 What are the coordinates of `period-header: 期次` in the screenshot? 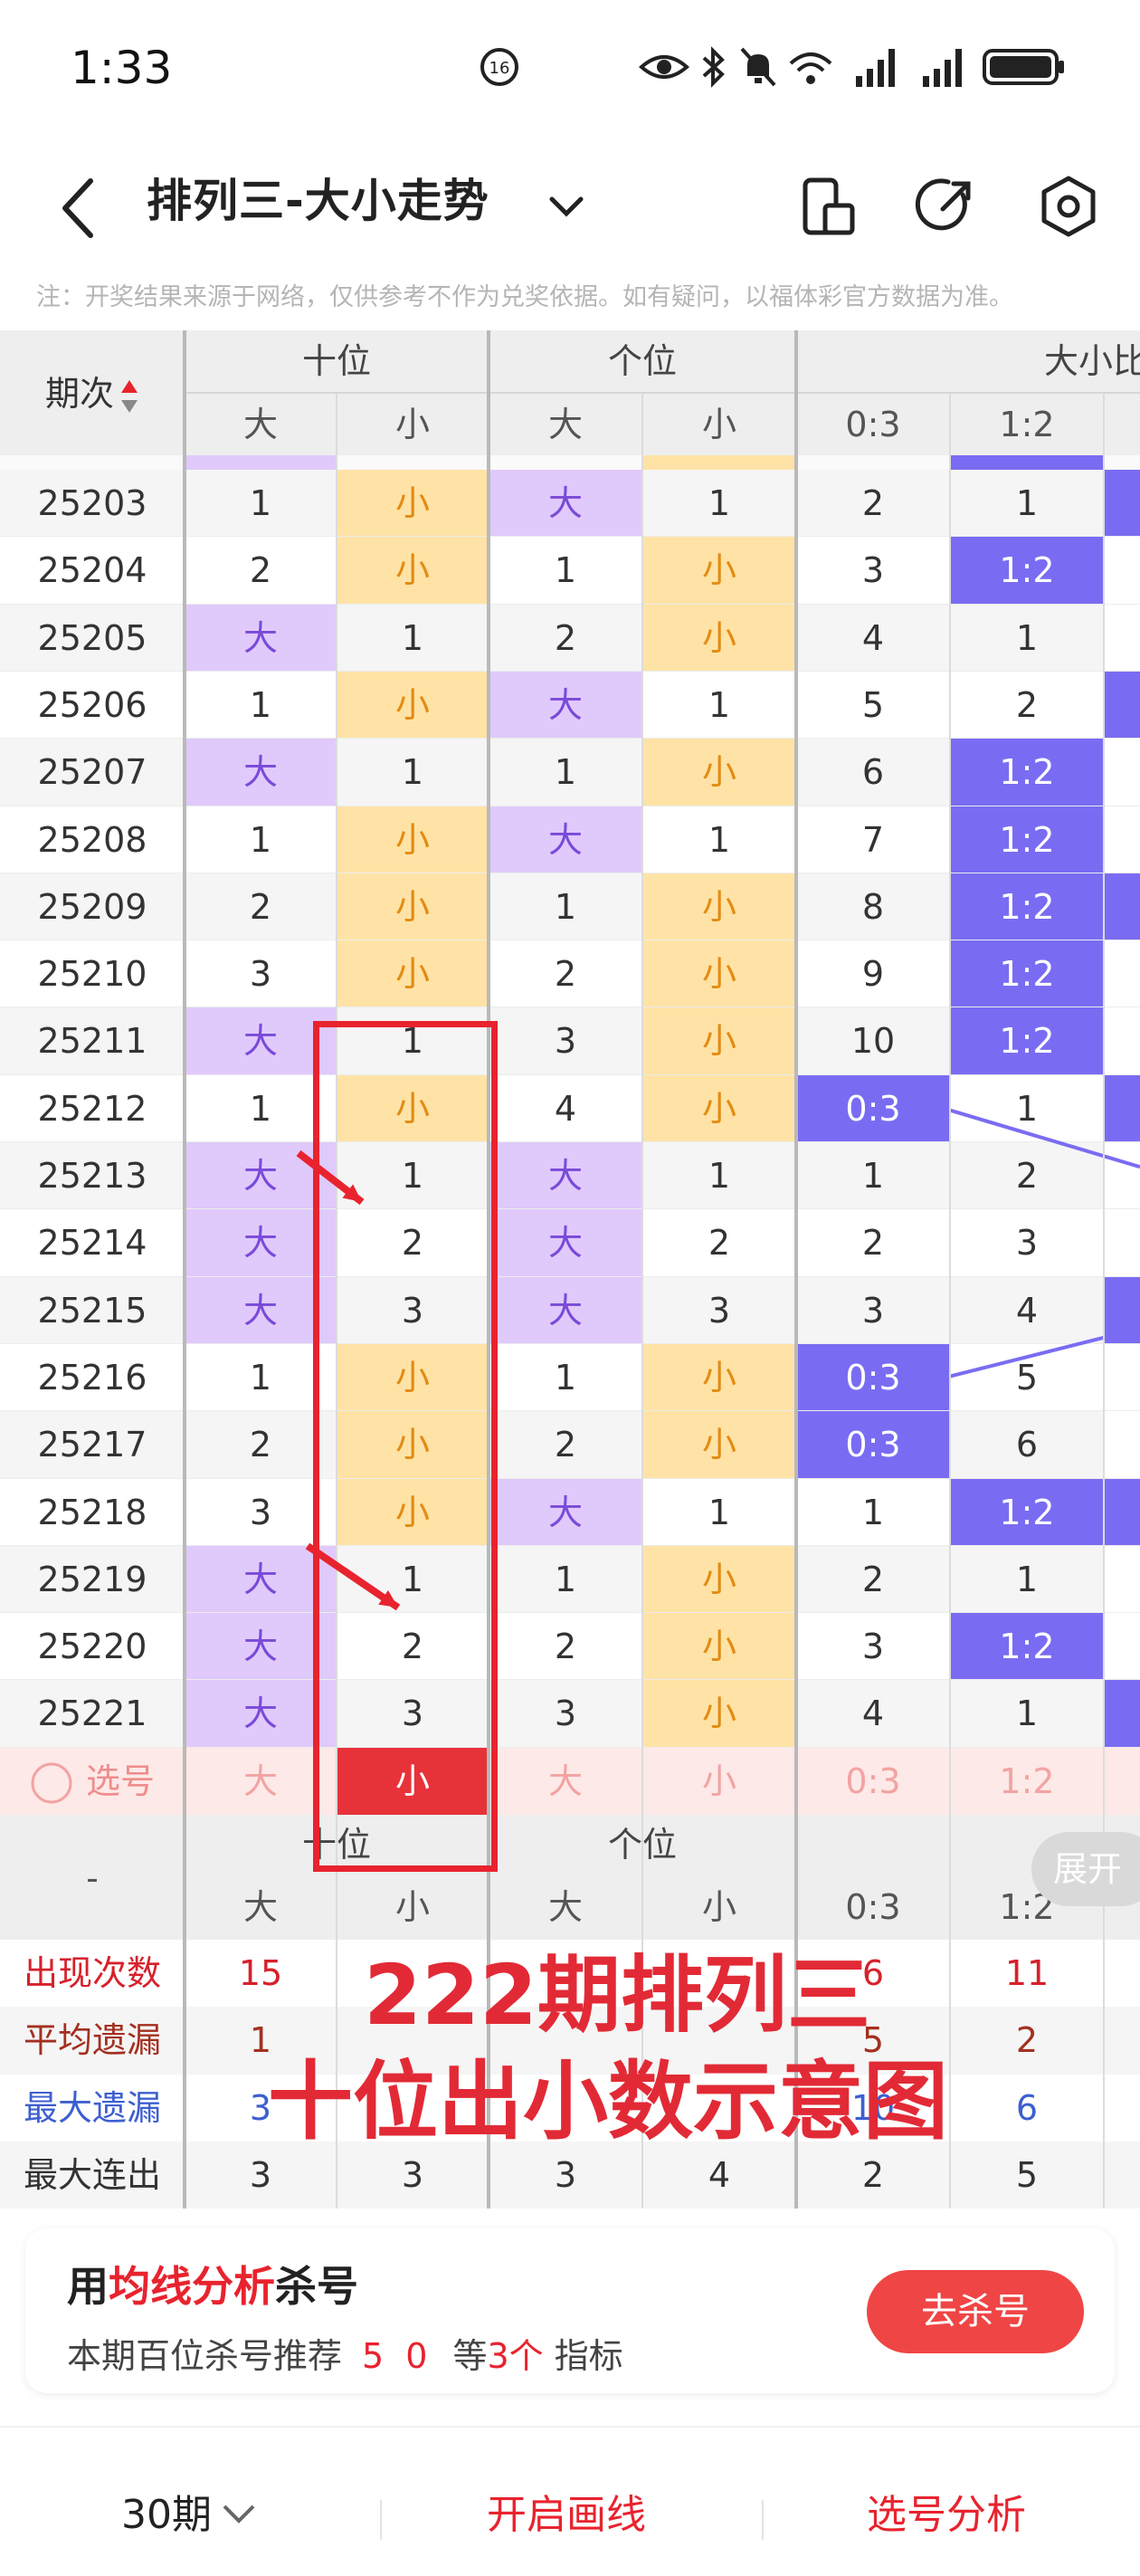 It's located at (92, 394).